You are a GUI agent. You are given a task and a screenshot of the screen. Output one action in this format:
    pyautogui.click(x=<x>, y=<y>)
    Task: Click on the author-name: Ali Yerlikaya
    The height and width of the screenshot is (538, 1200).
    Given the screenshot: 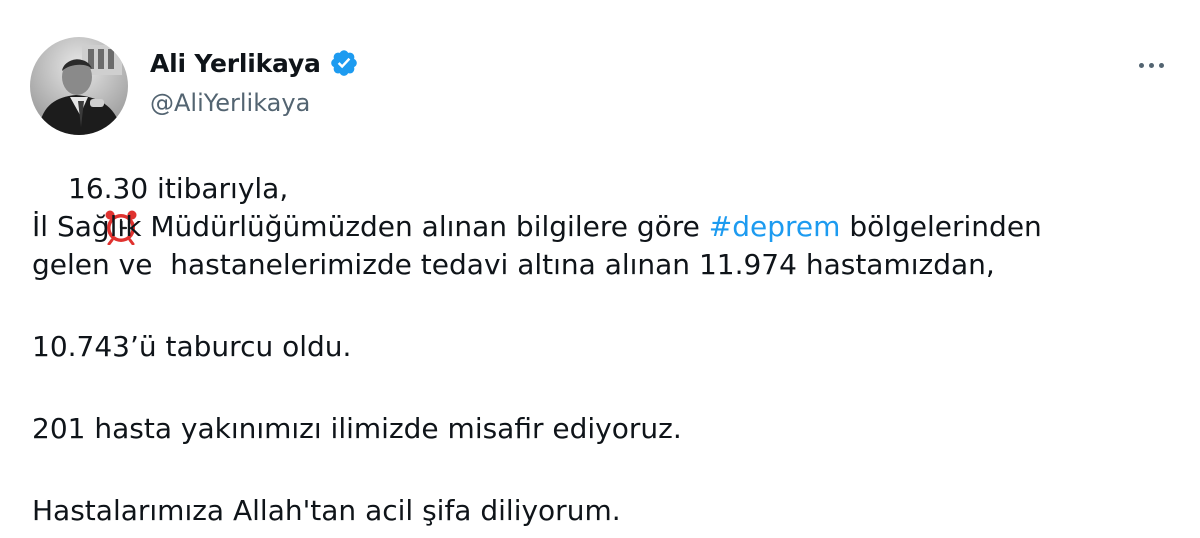 What is the action you would take?
    pyautogui.click(x=235, y=63)
    